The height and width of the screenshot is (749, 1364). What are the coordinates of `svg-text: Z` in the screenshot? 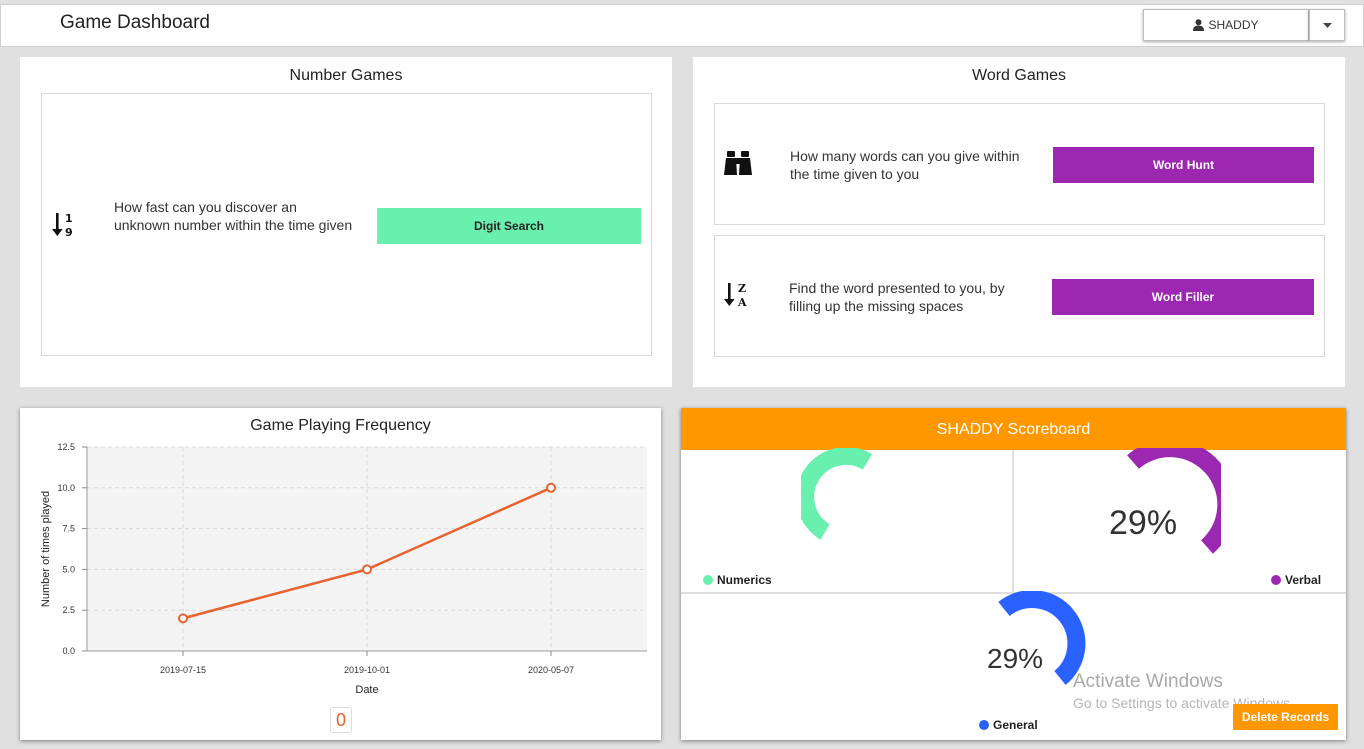 It's located at (742, 288).